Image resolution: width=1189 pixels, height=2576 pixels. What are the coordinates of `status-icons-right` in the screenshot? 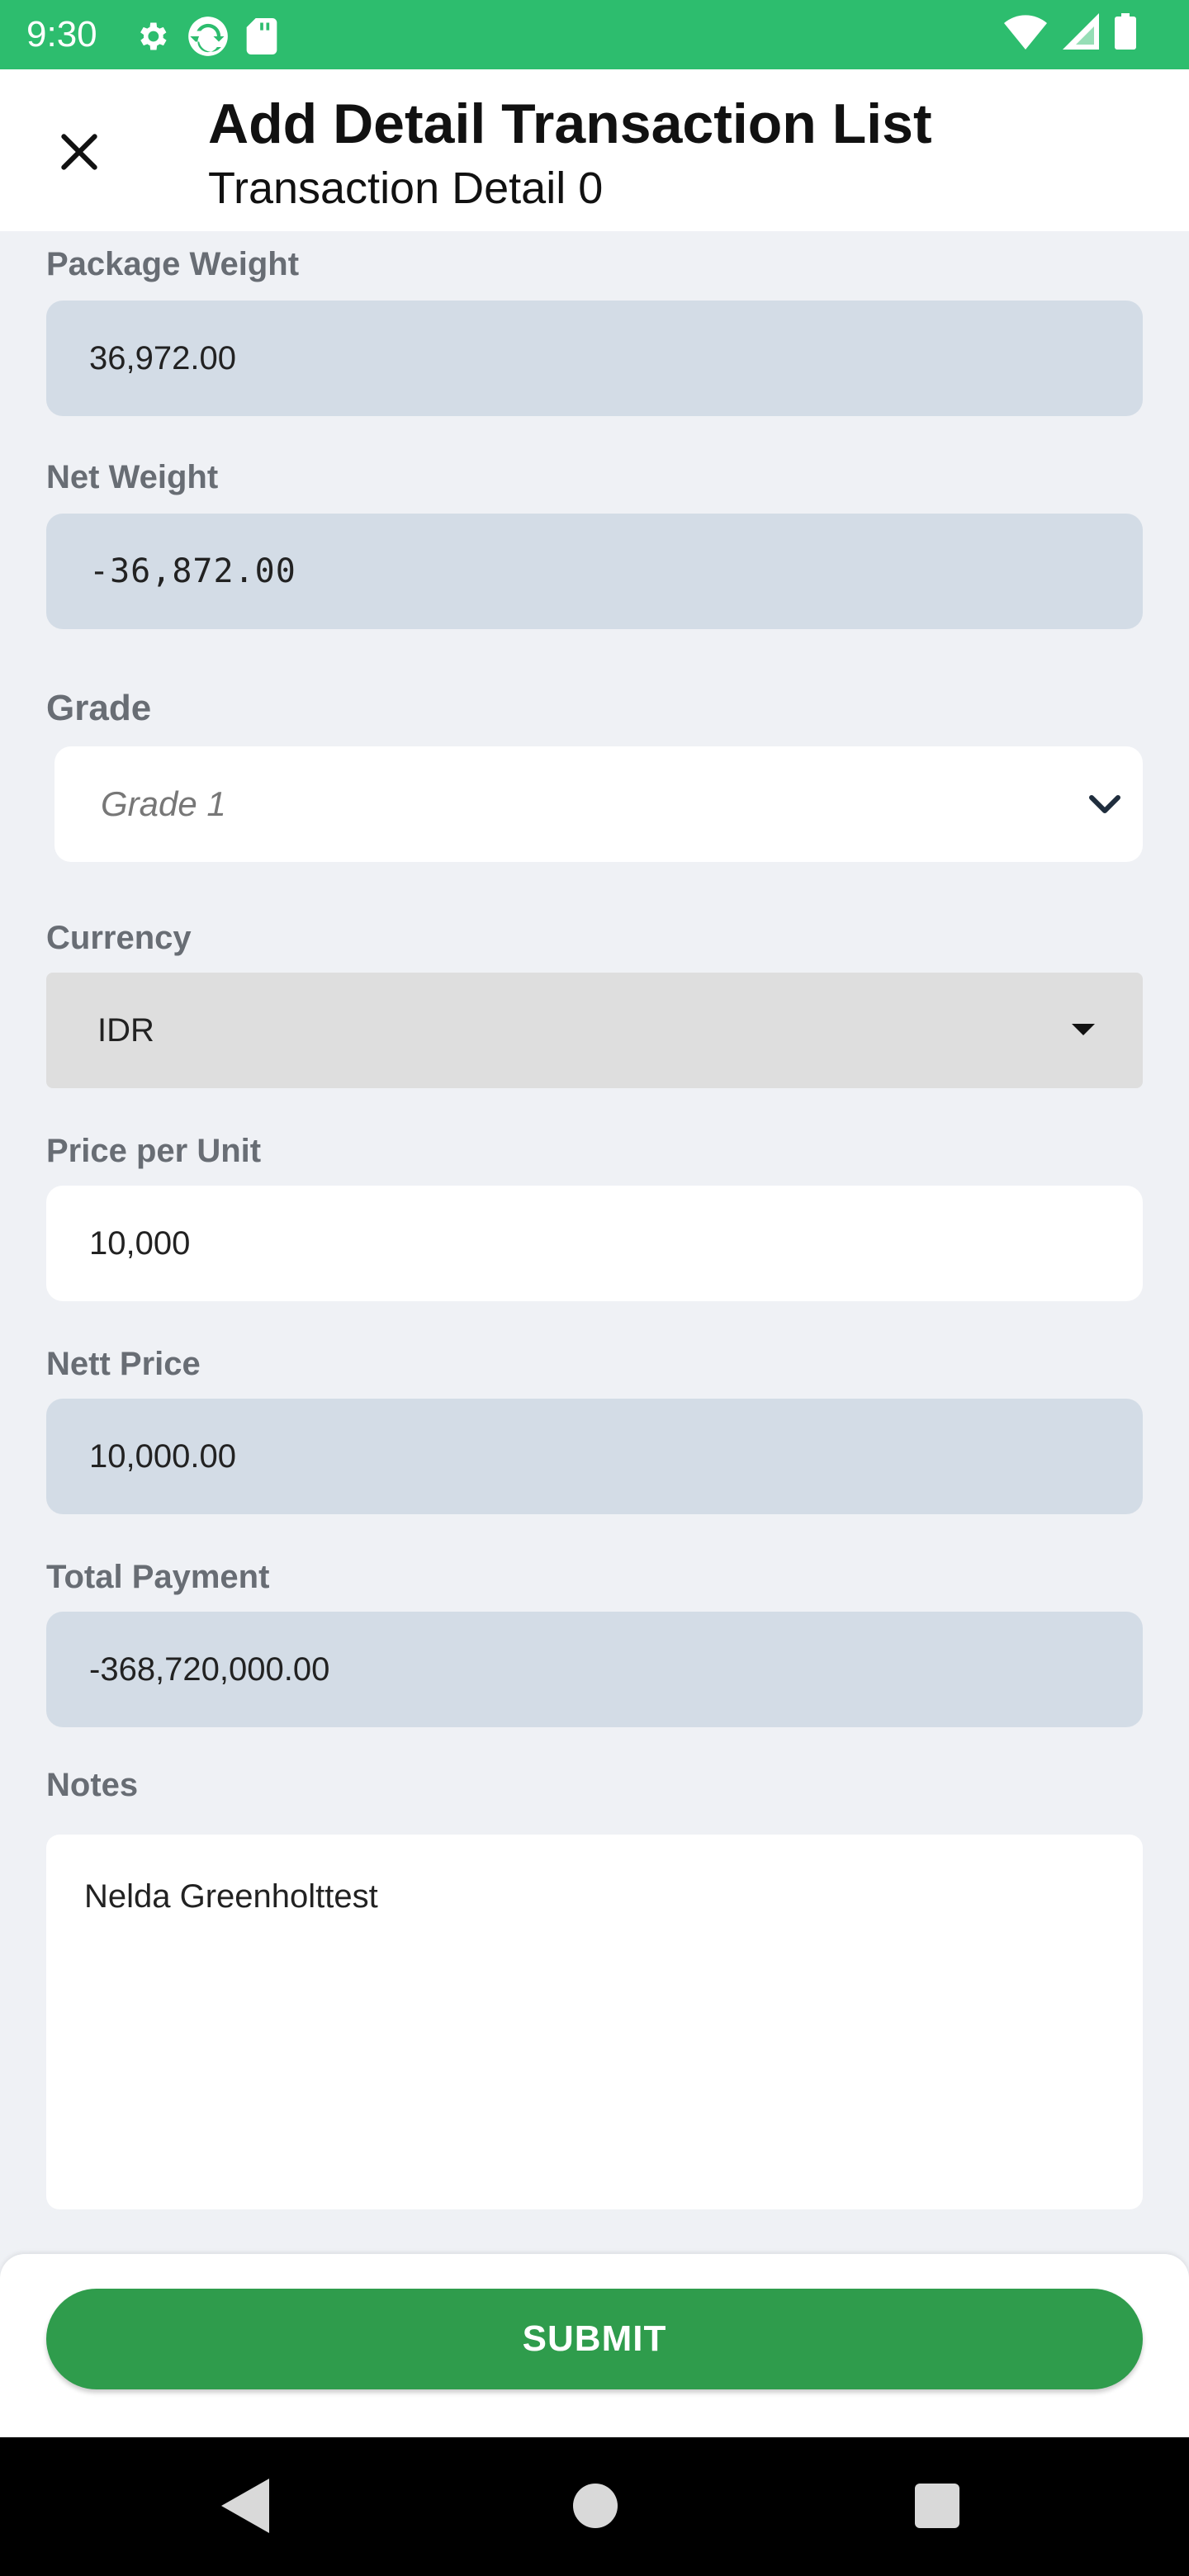 It's located at (1070, 33).